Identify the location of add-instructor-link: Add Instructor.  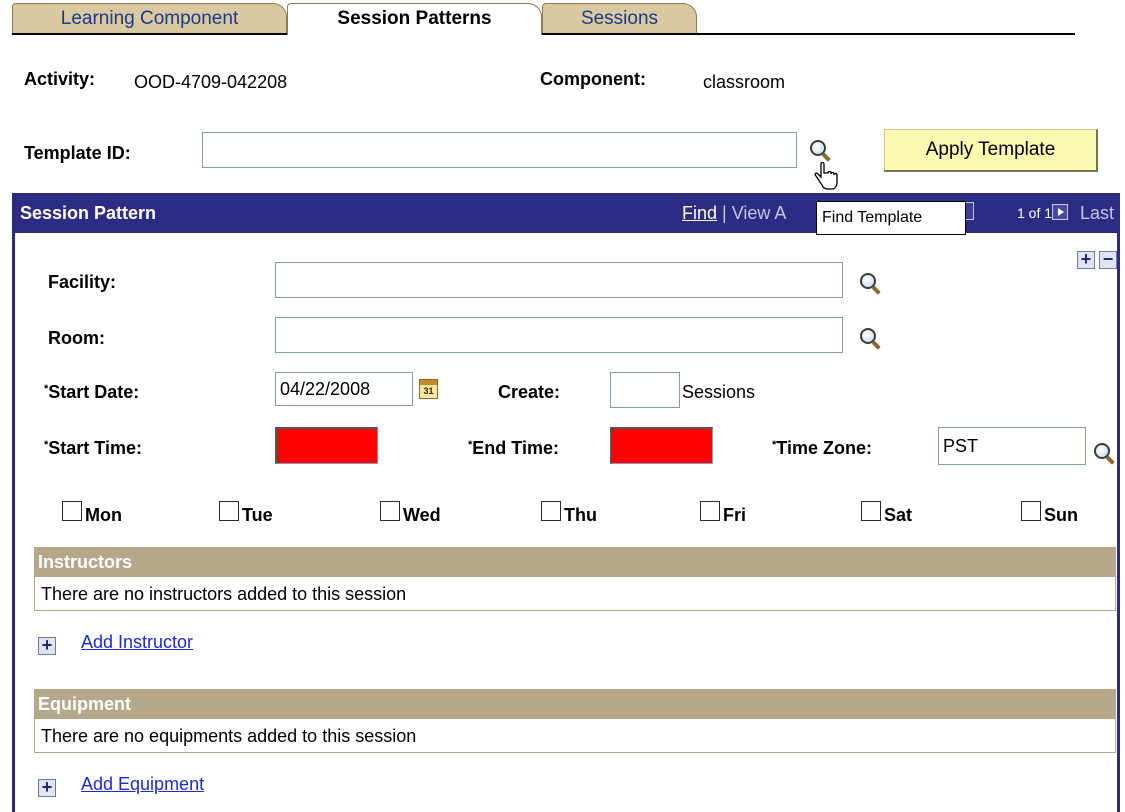
(137, 642).